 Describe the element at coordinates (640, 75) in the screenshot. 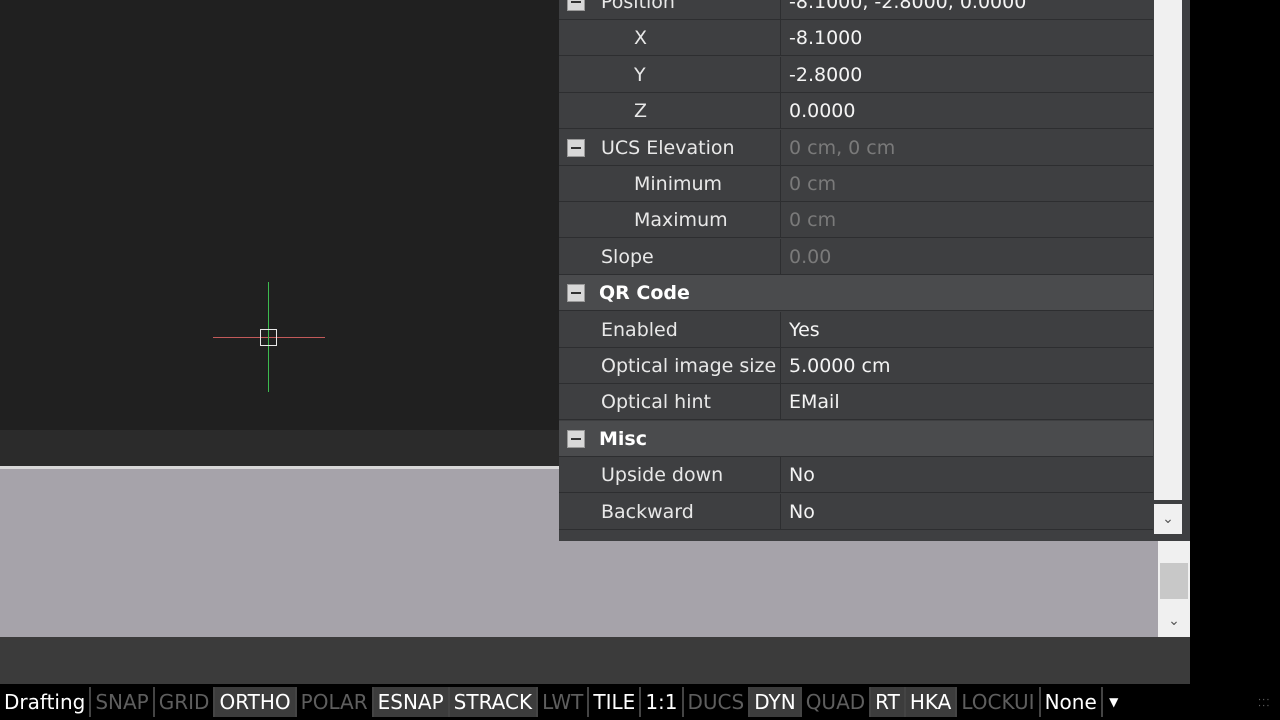

I see `property-label: Y` at that location.